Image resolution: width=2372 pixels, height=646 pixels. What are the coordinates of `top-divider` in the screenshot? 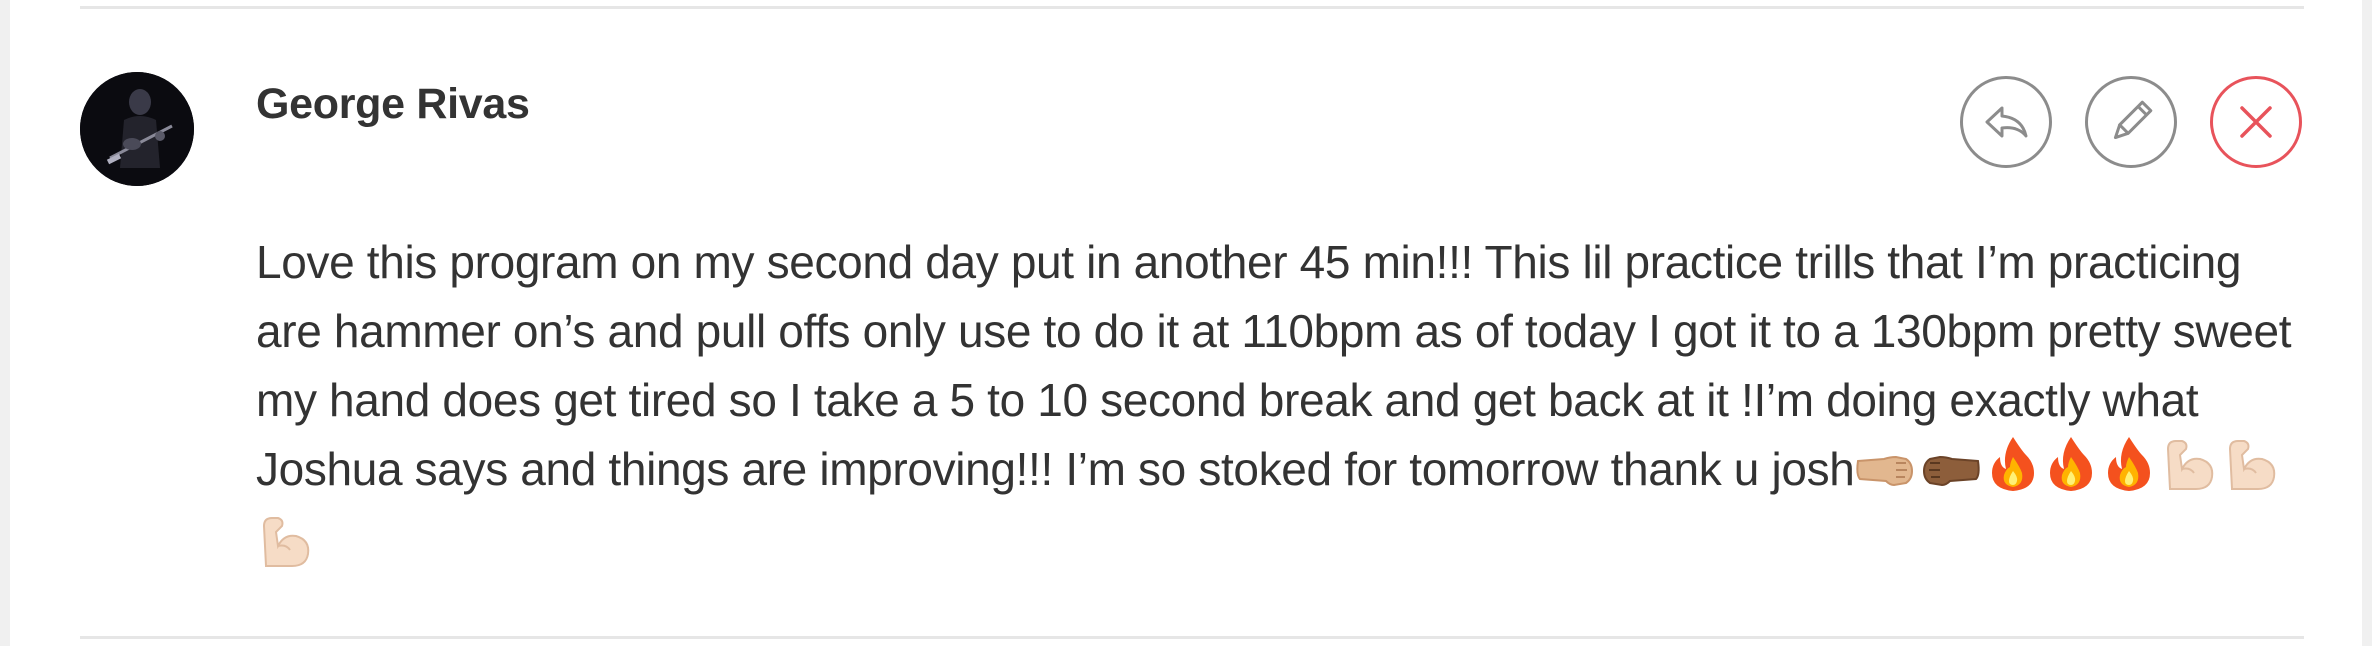 It's located at (1192, 7).